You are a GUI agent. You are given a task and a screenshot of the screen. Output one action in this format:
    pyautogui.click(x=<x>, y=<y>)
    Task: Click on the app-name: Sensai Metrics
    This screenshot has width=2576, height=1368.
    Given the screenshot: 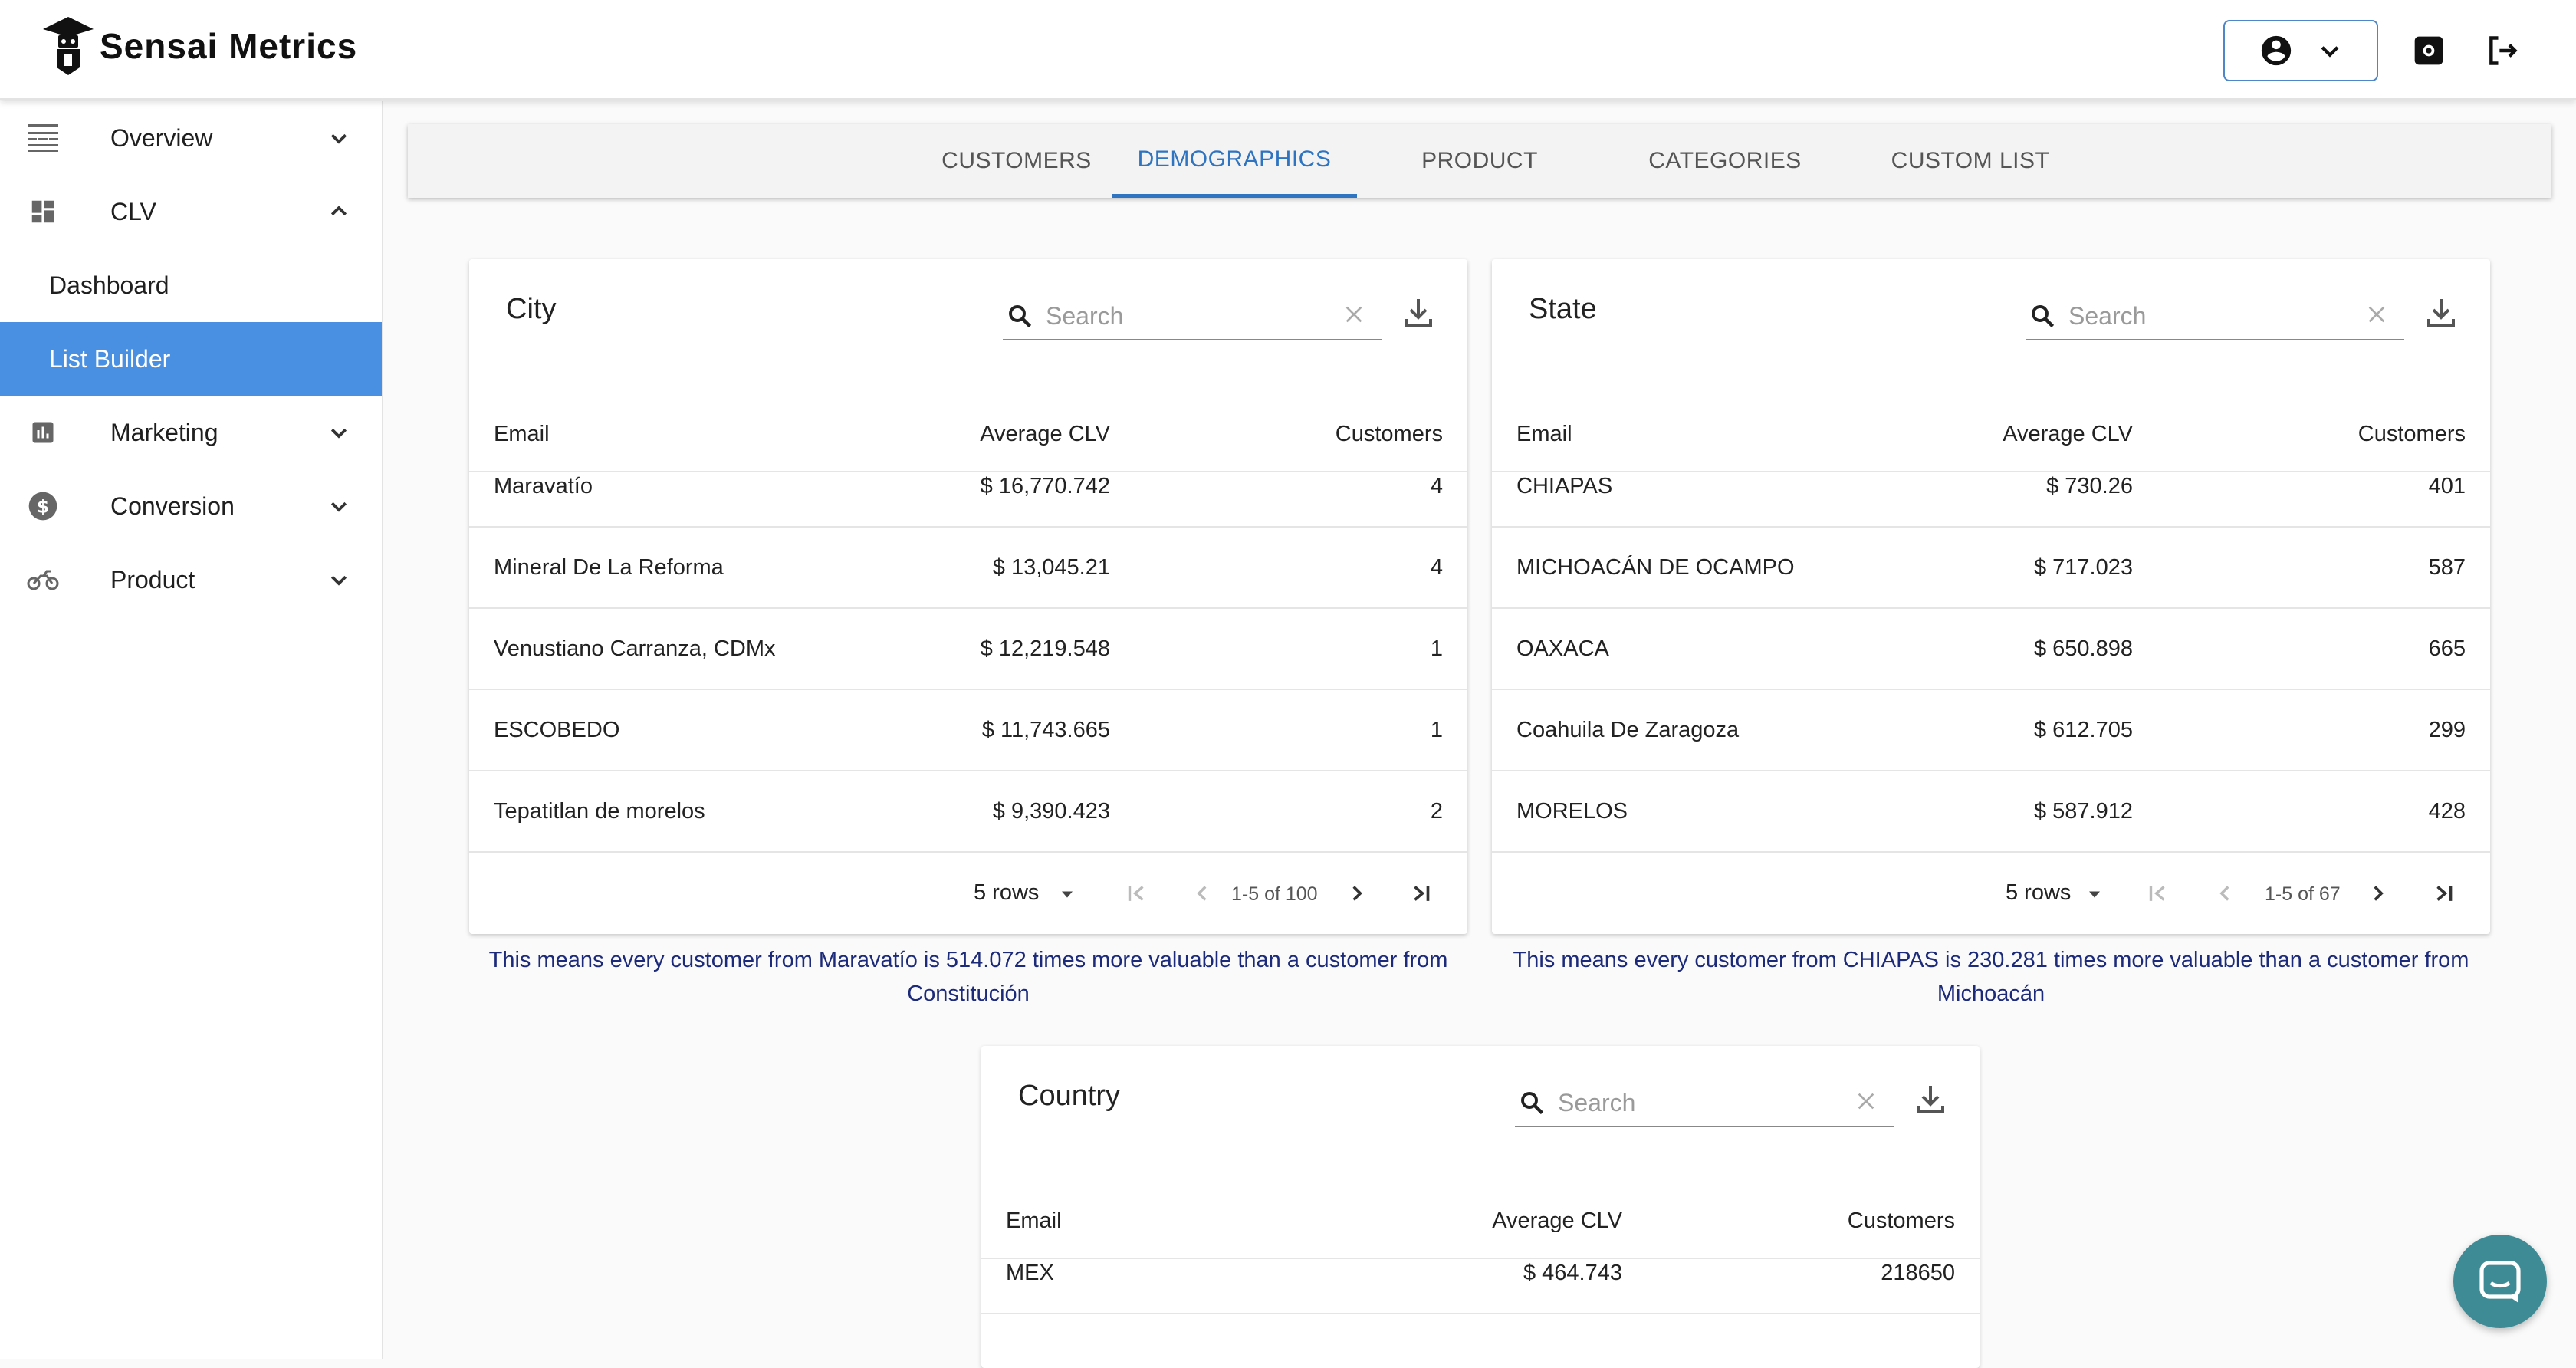 What is the action you would take?
    pyautogui.click(x=229, y=46)
    